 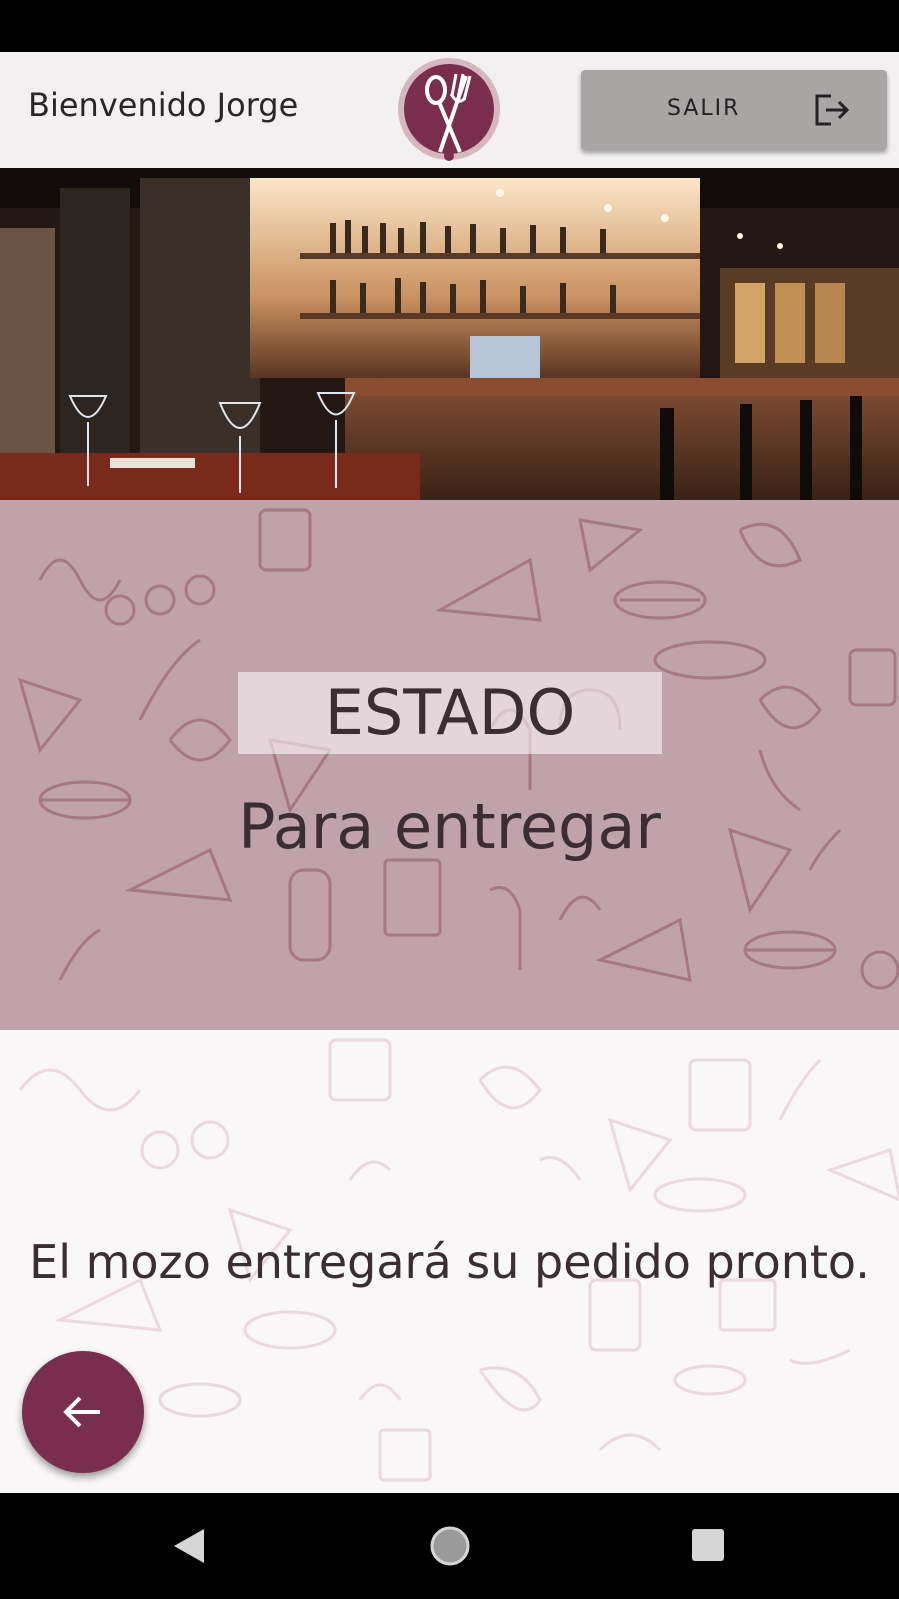 What do you see at coordinates (708, 1545) in the screenshot?
I see `nav-recents-icon` at bounding box center [708, 1545].